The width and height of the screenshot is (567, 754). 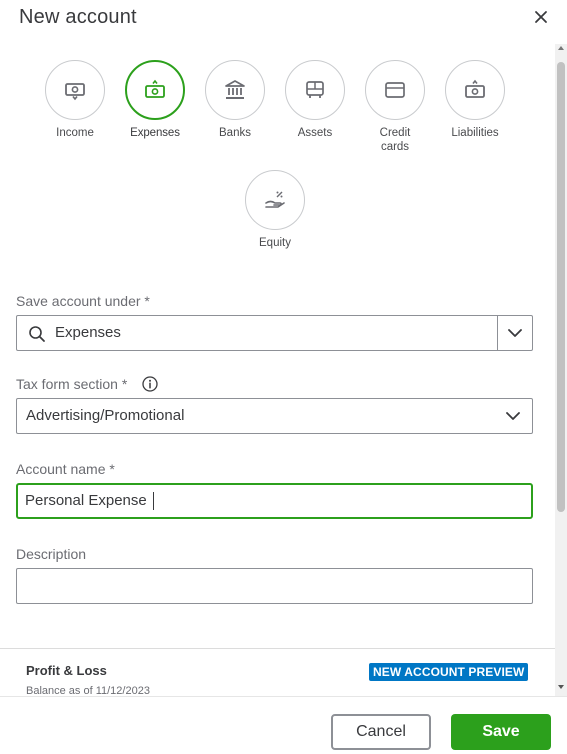 I want to click on save-under-dropdown-toggle, so click(x=514, y=333).